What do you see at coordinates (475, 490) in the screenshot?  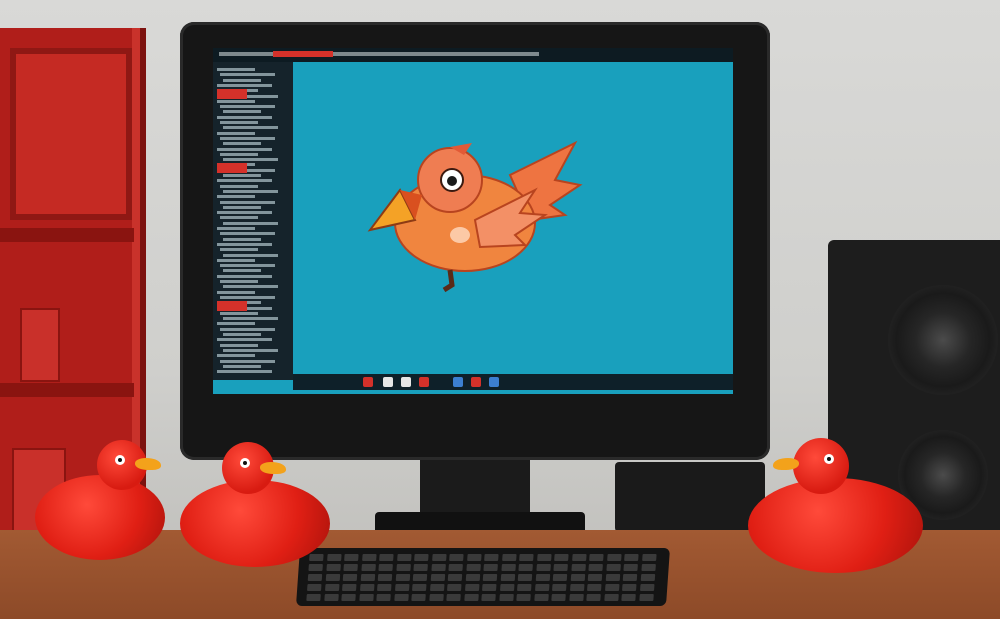 I see `monitor-stand` at bounding box center [475, 490].